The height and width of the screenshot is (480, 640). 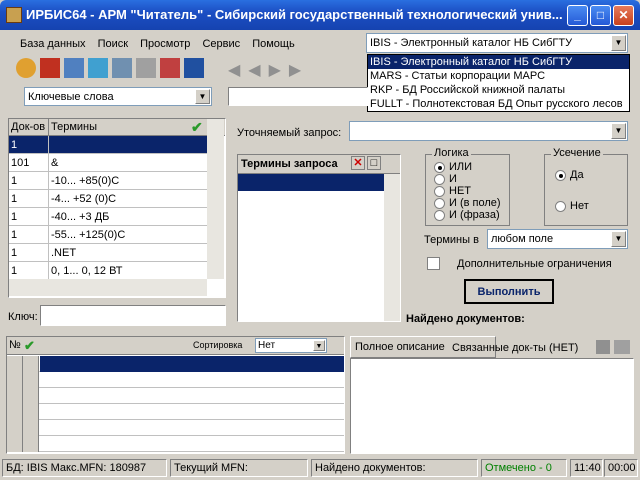 I want to click on term-text: &, so click(x=55, y=163).